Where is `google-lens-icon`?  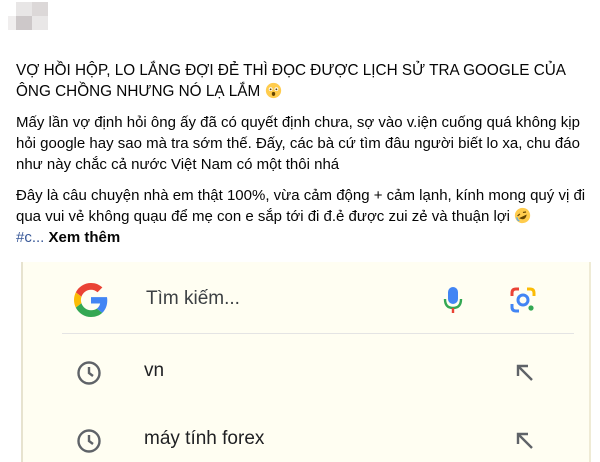
google-lens-icon is located at coordinates (523, 300).